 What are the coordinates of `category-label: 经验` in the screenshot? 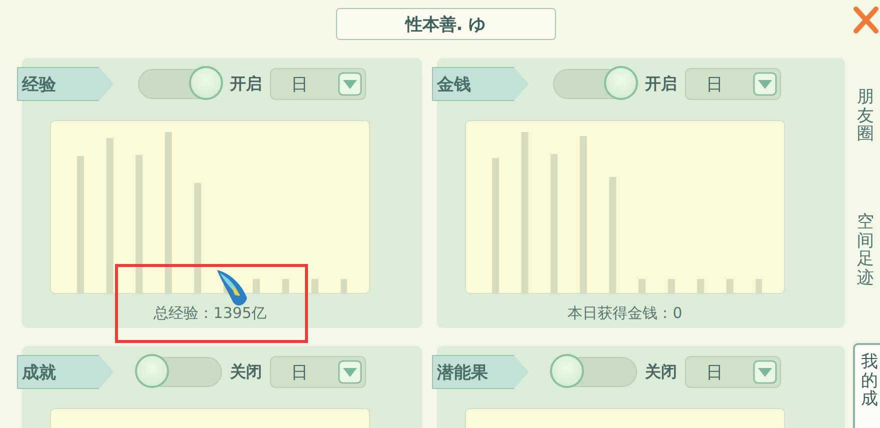 It's located at (65, 84).